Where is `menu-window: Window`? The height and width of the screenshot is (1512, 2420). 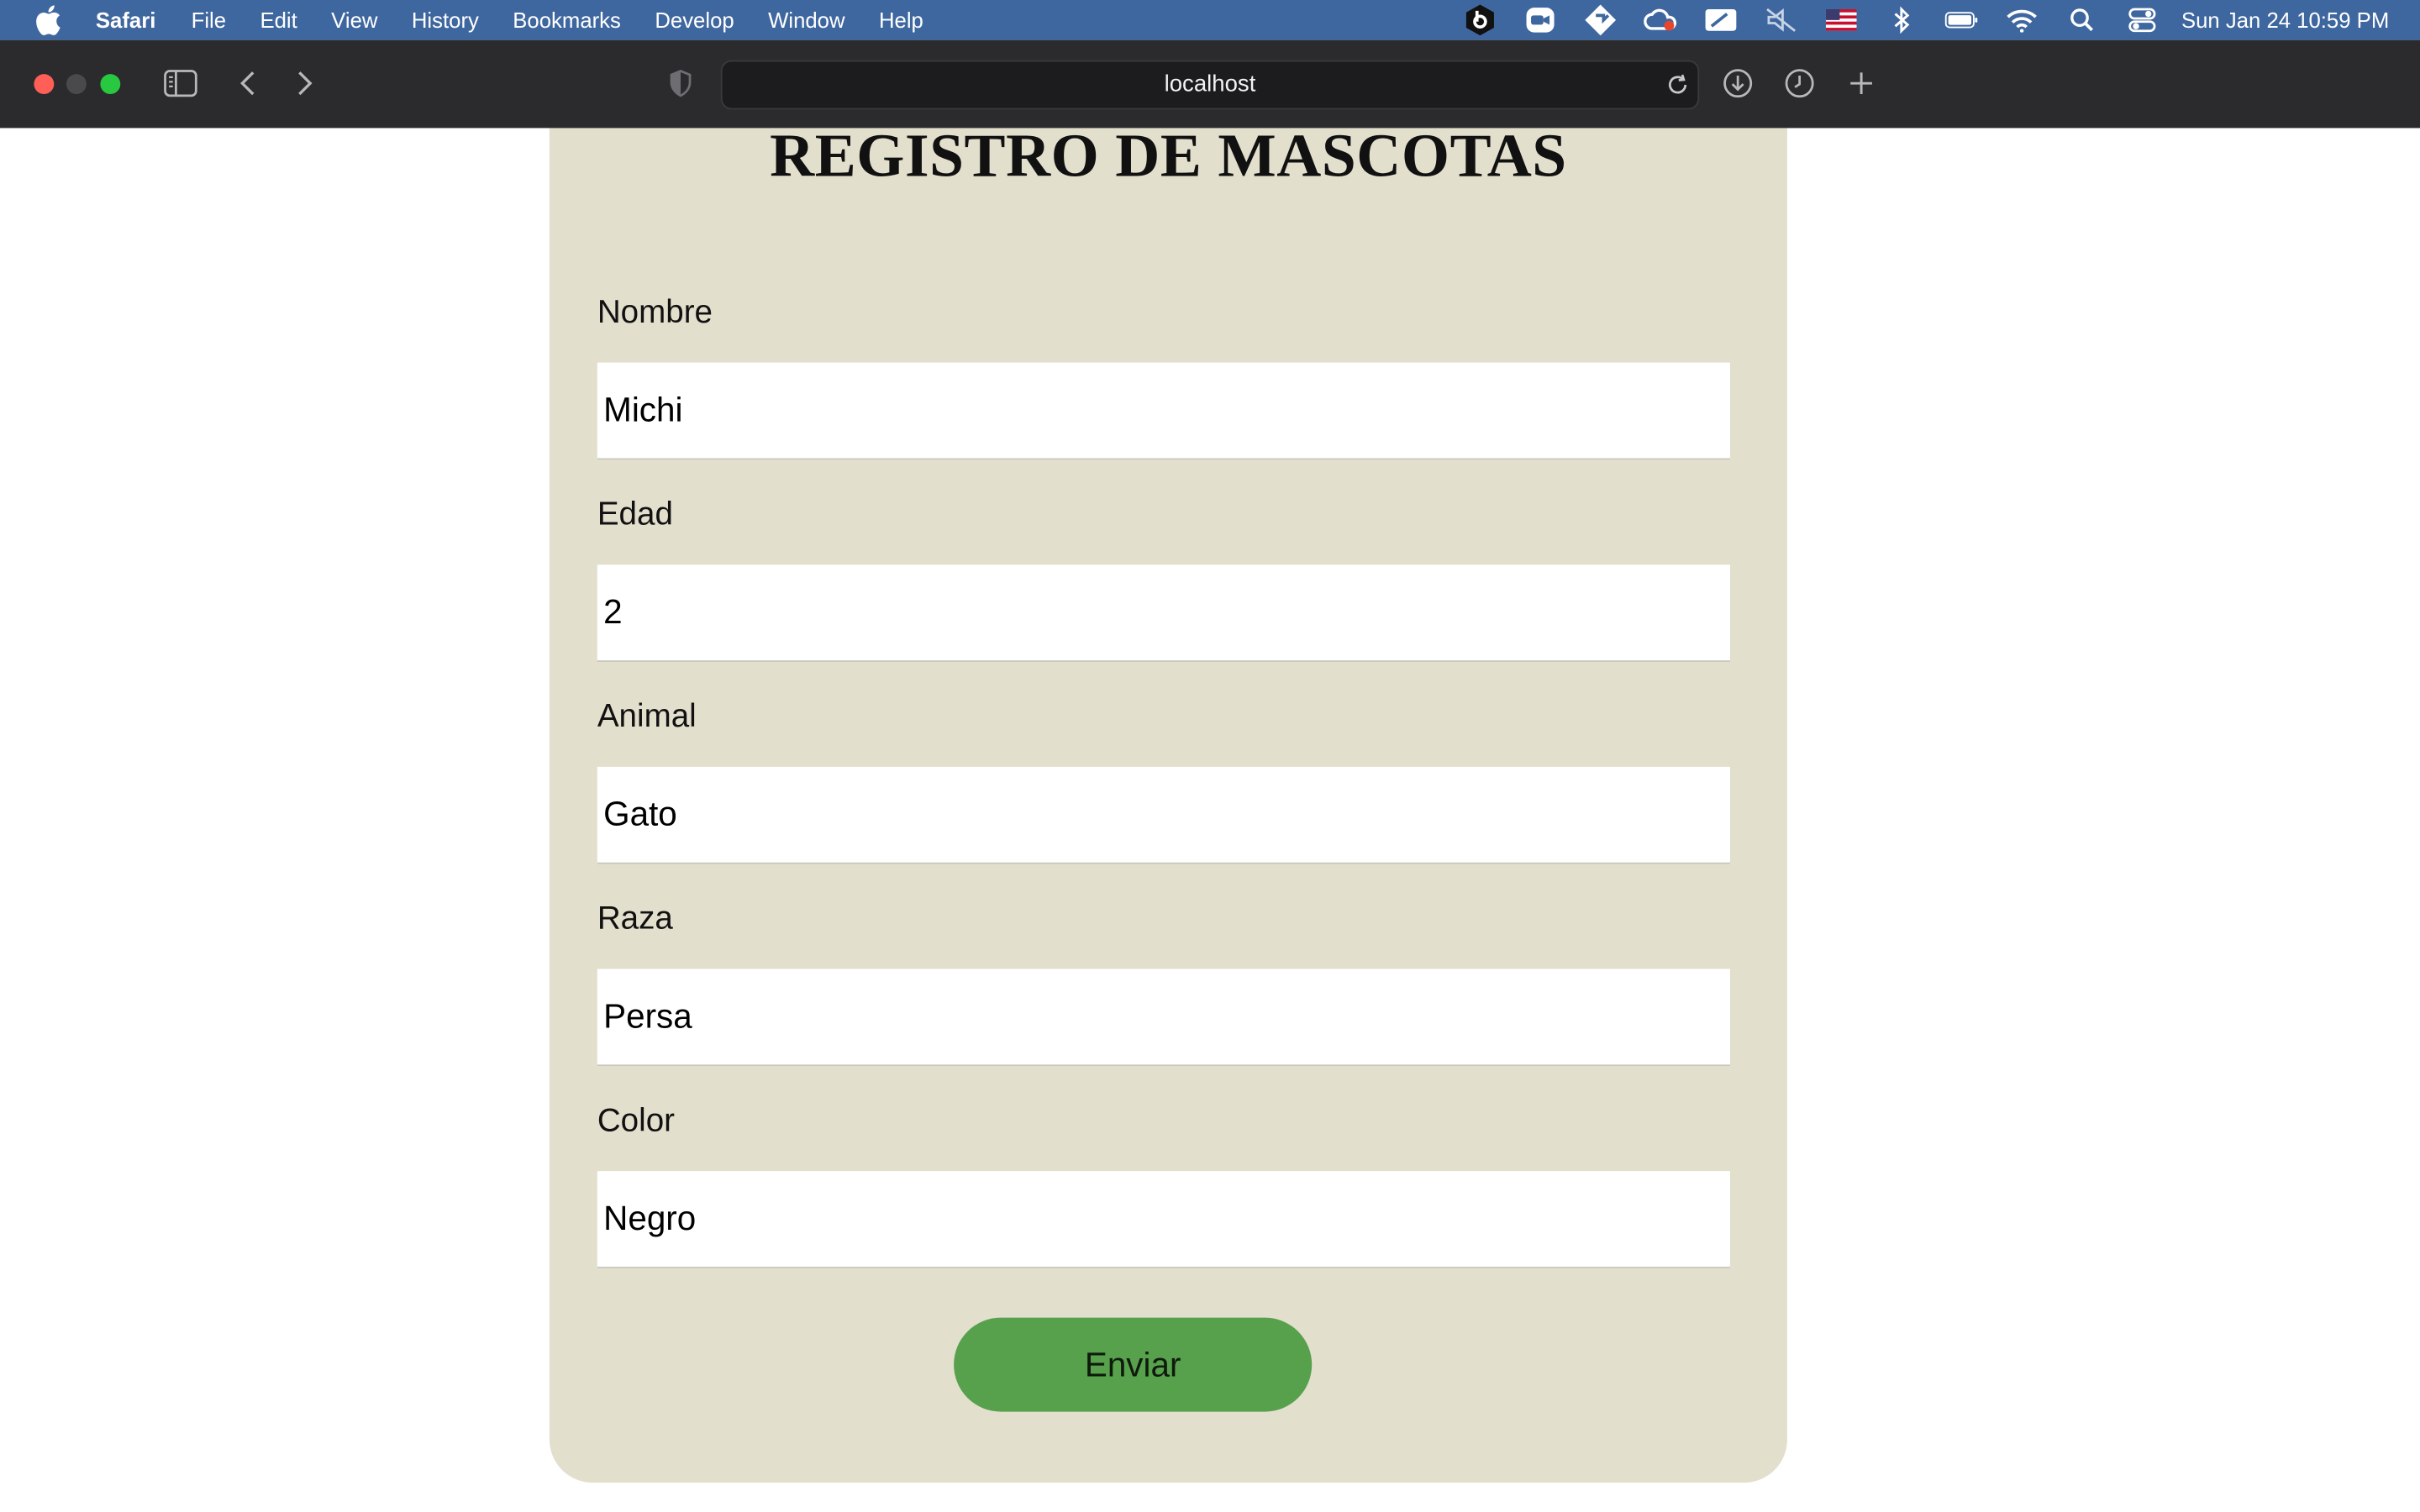
menu-window: Window is located at coordinates (806, 20).